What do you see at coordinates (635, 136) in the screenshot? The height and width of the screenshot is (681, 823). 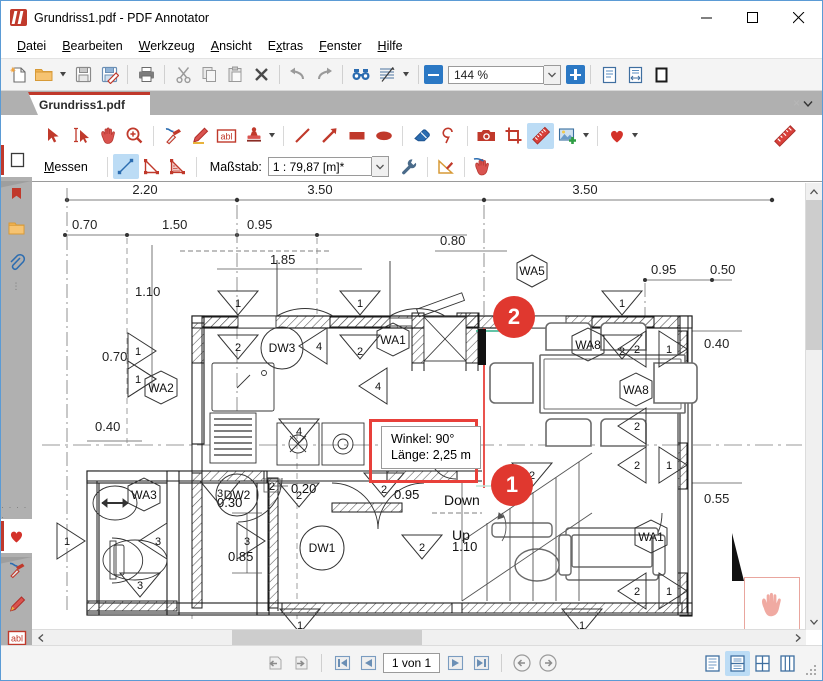 I see `favorites-dropdown` at bounding box center [635, 136].